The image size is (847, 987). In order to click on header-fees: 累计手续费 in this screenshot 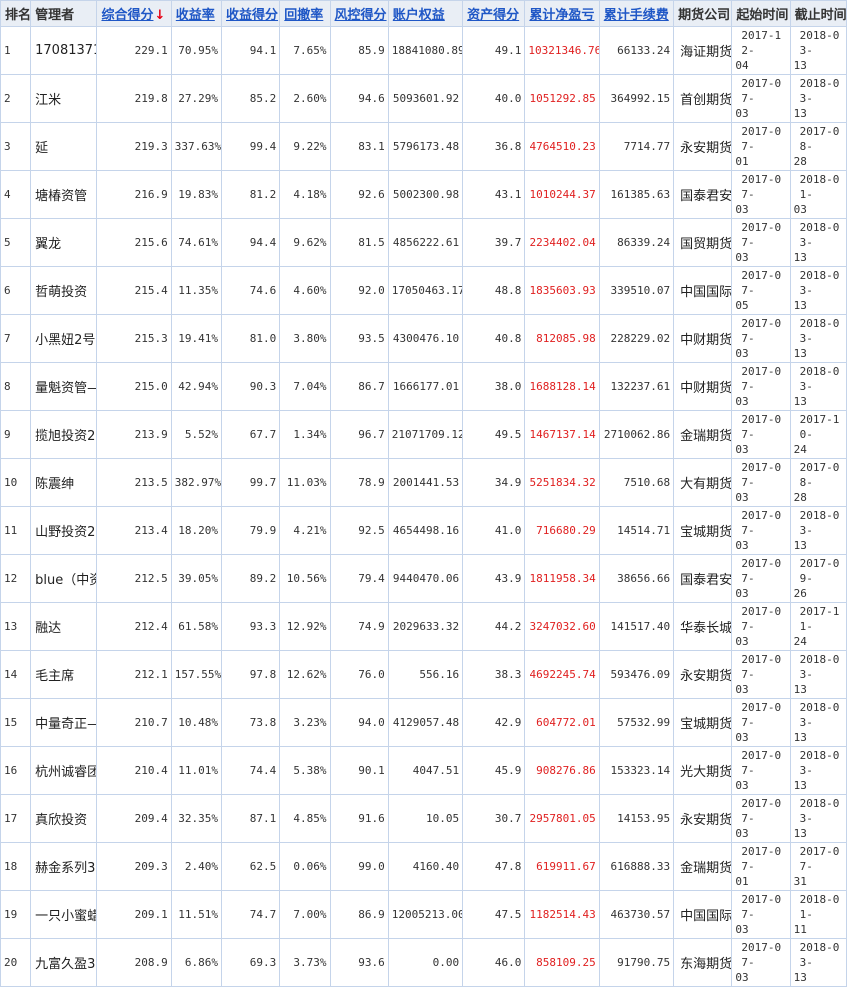, I will do `click(636, 13)`.